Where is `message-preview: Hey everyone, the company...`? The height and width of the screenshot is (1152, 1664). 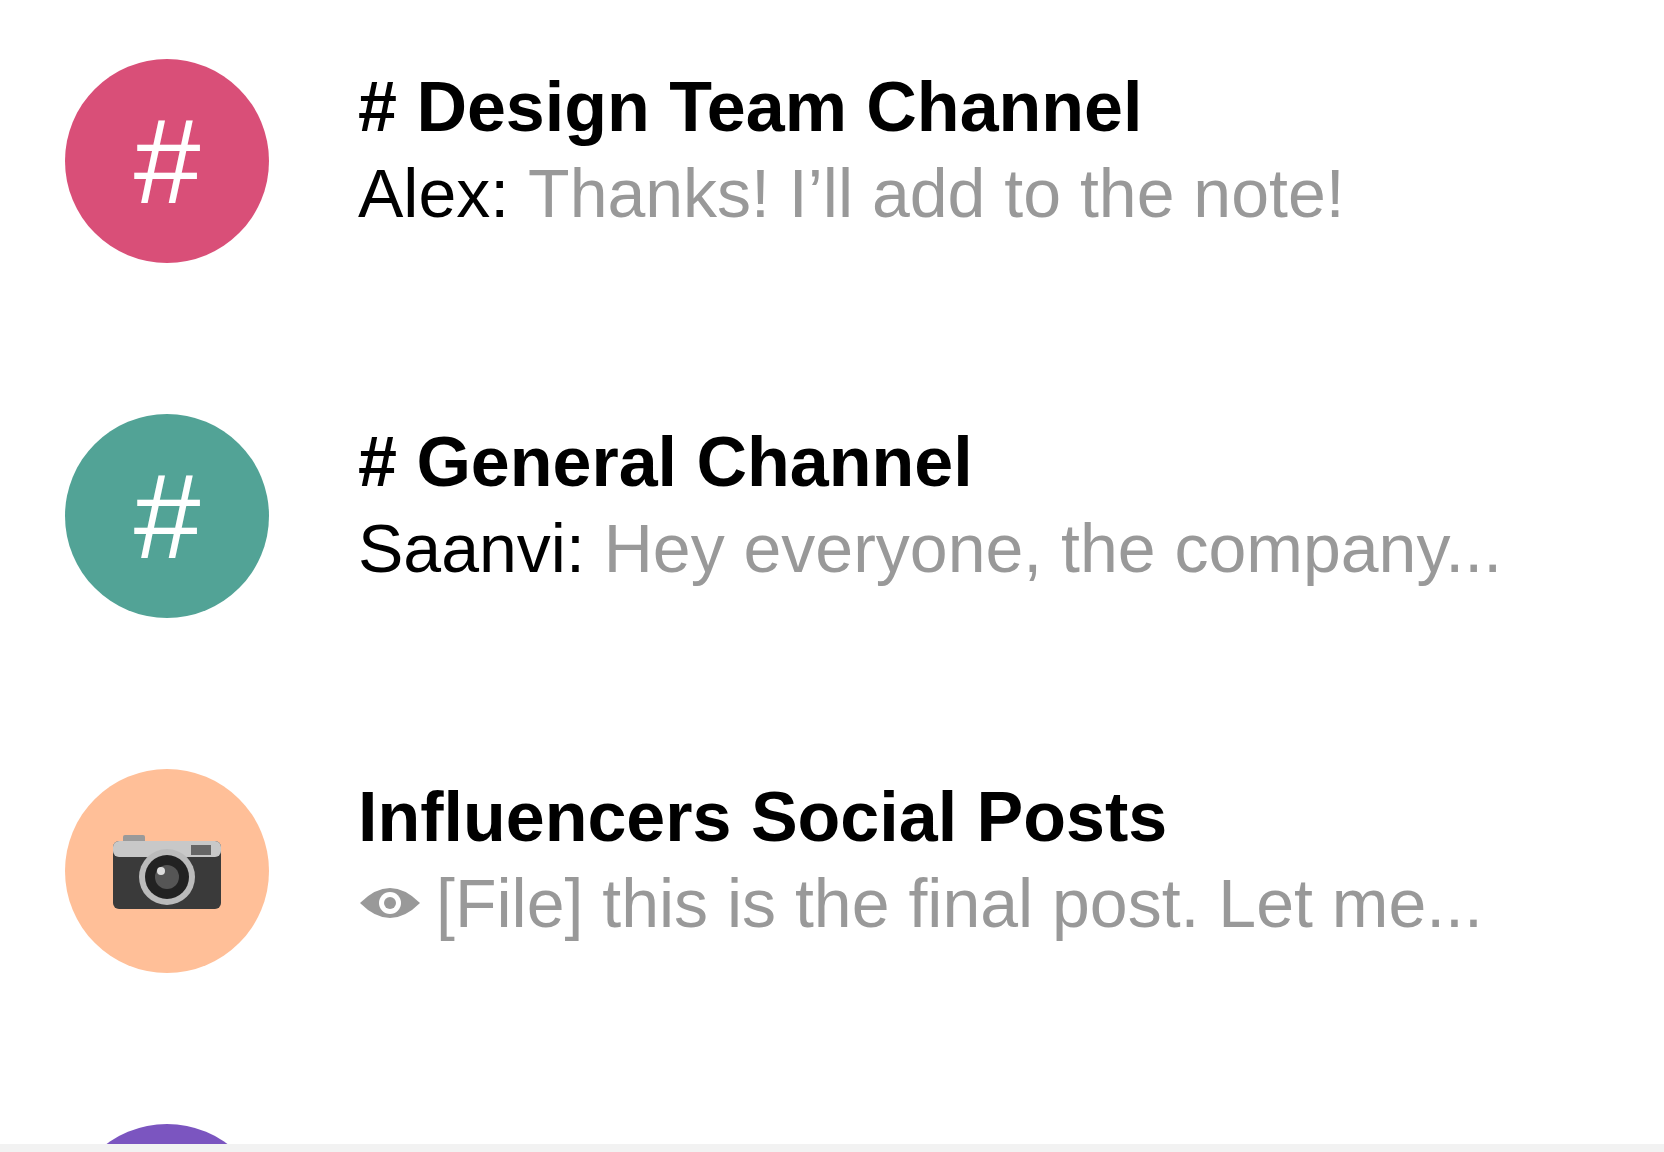
message-preview: Hey everyone, the company... is located at coordinates (1053, 548).